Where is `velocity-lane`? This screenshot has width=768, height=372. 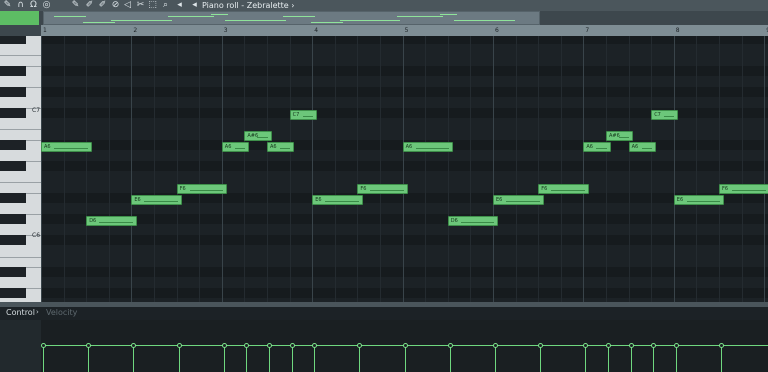 velocity-lane is located at coordinates (404, 346).